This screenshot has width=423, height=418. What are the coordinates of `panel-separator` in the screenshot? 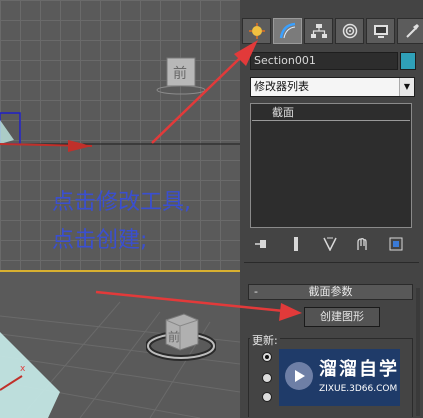 It's located at (331, 262).